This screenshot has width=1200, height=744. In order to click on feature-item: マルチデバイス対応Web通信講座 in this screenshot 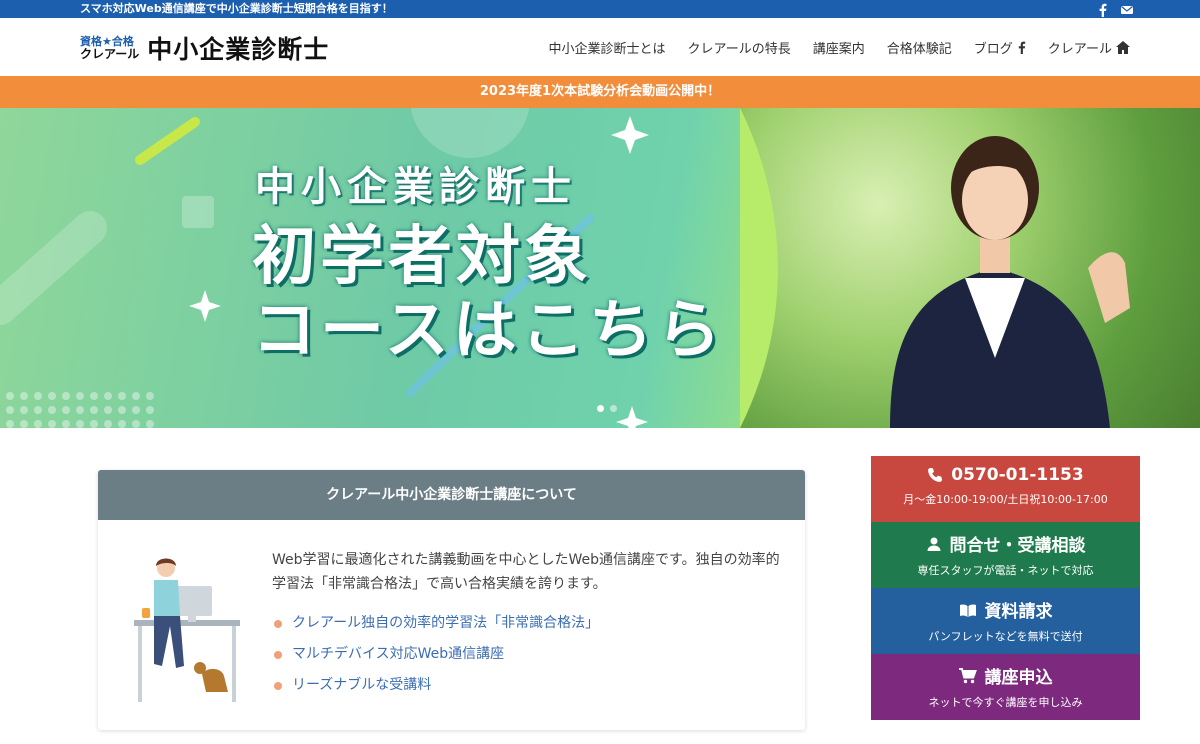, I will do `click(436, 654)`.